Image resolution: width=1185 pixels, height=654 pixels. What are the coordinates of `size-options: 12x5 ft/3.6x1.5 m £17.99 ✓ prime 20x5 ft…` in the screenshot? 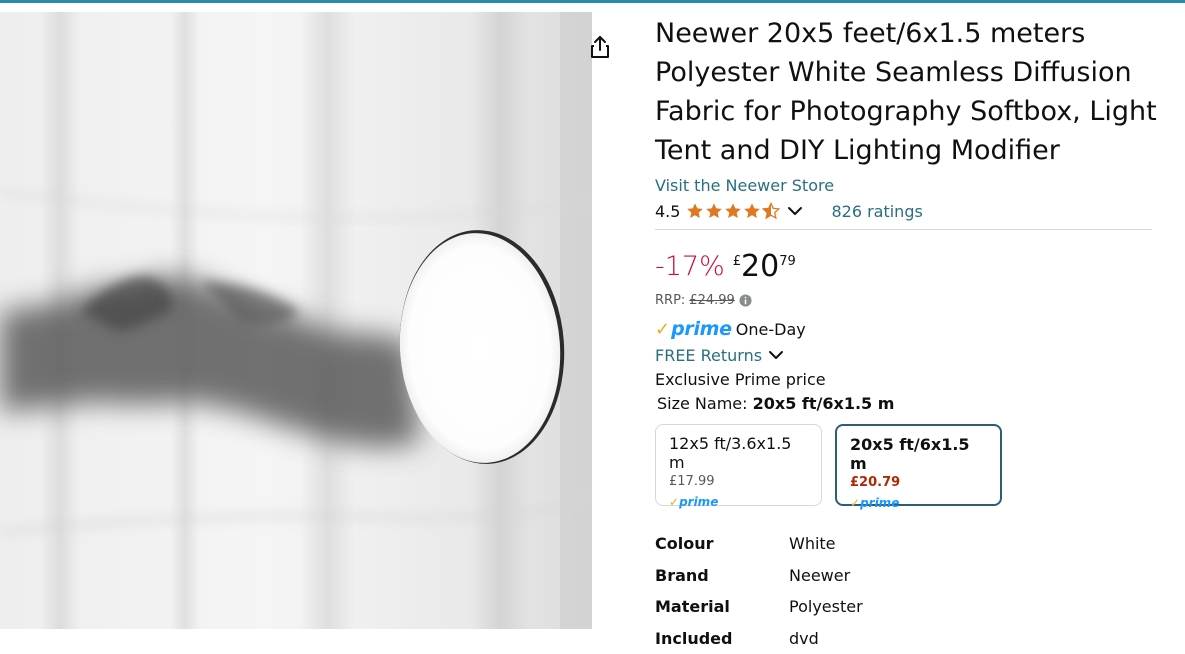 It's located at (907, 465).